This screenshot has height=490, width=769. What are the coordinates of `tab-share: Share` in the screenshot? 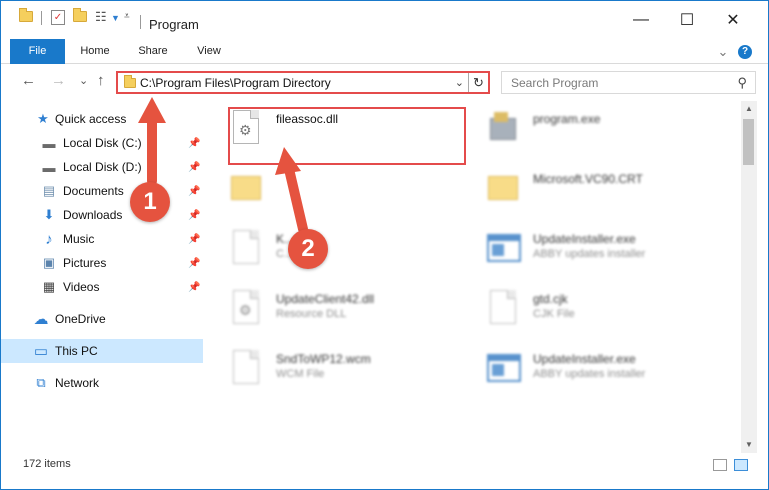 It's located at (153, 51).